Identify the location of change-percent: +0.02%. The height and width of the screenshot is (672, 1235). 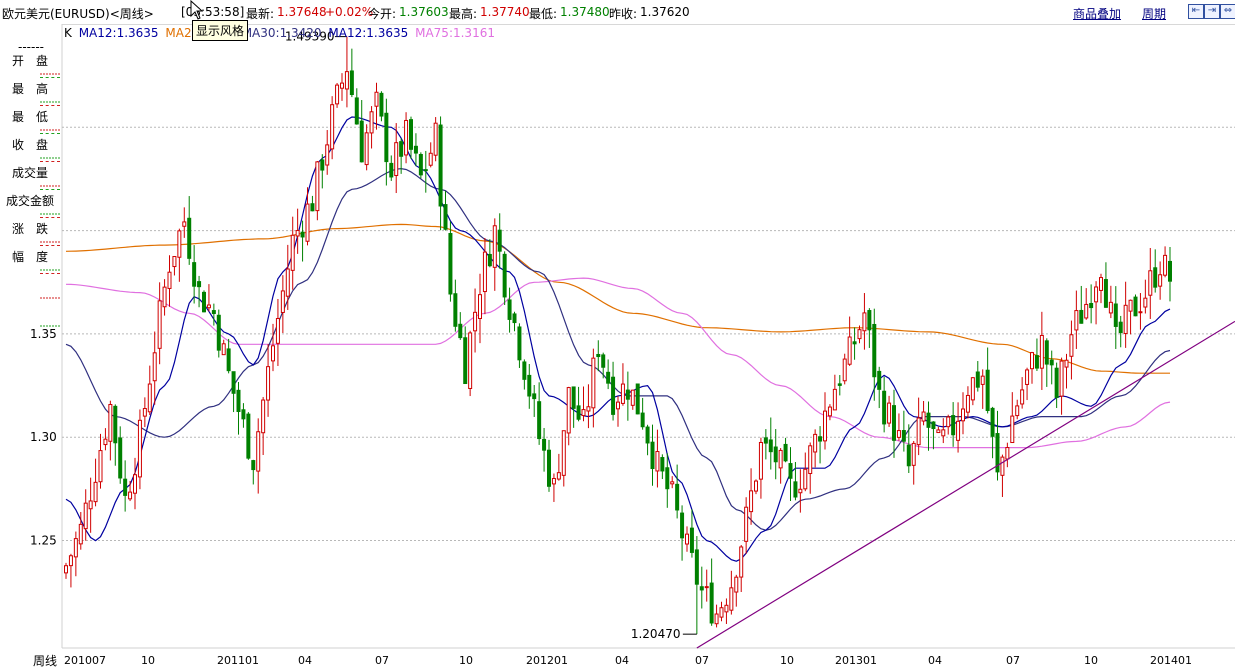
(349, 12).